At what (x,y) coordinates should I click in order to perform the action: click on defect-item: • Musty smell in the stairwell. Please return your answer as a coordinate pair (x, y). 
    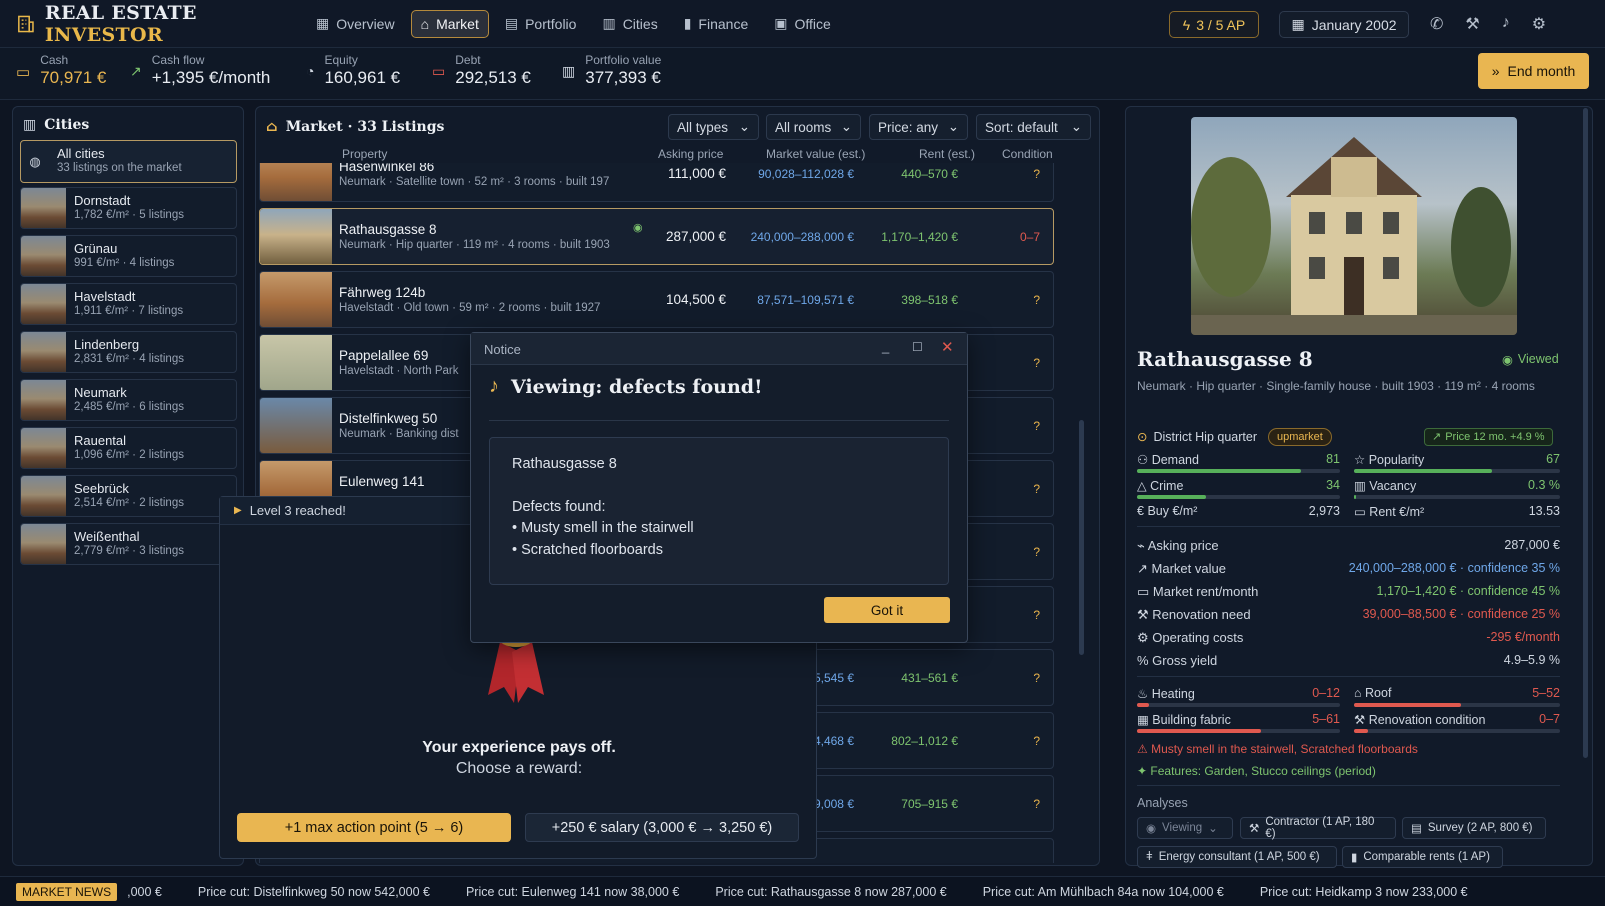
    Looking at the image, I should click on (603, 528).